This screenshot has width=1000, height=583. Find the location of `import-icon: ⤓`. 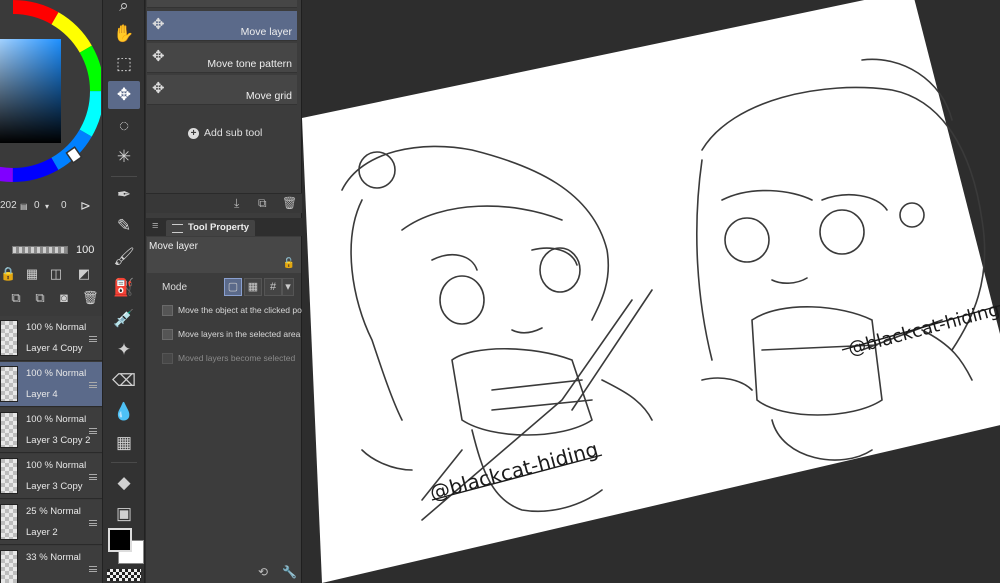

import-icon: ⤓ is located at coordinates (236, 203).